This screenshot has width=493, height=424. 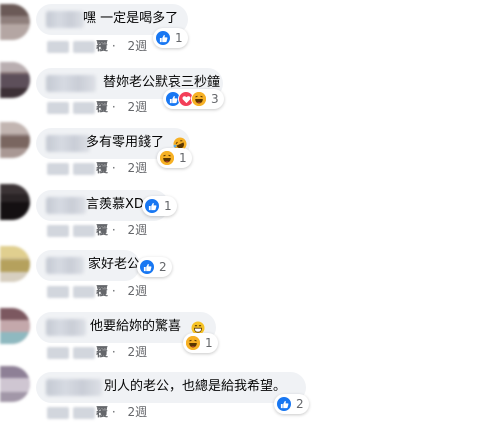 I want to click on comment-bubble: 別人的老公，也總是給我希望。, so click(x=171, y=387).